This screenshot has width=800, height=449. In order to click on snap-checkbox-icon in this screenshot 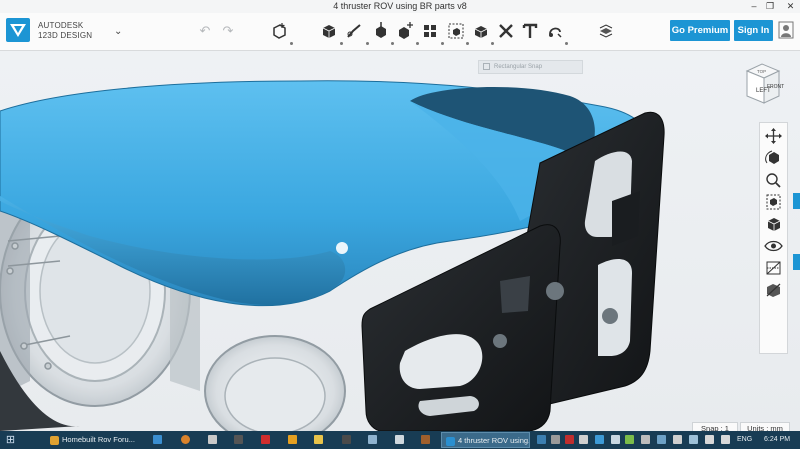, I will do `click(486, 66)`.